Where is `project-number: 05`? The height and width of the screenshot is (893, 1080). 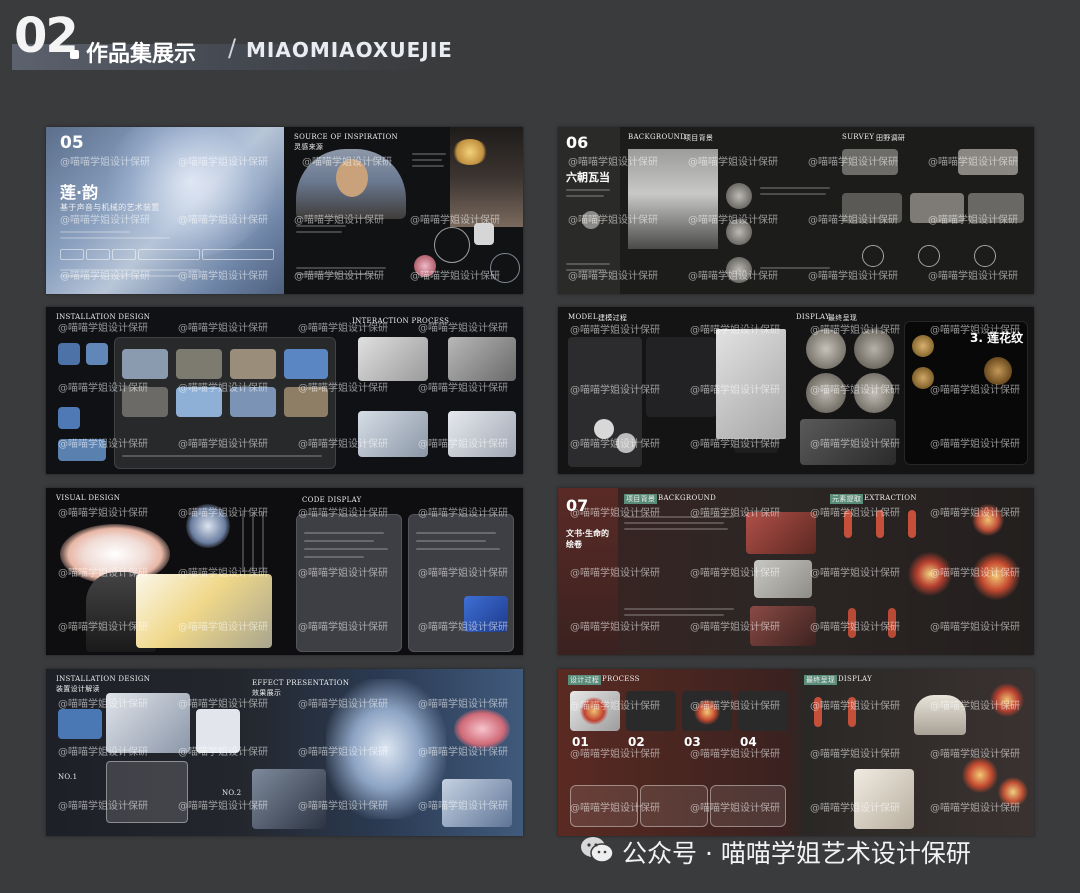 project-number: 05 is located at coordinates (72, 143).